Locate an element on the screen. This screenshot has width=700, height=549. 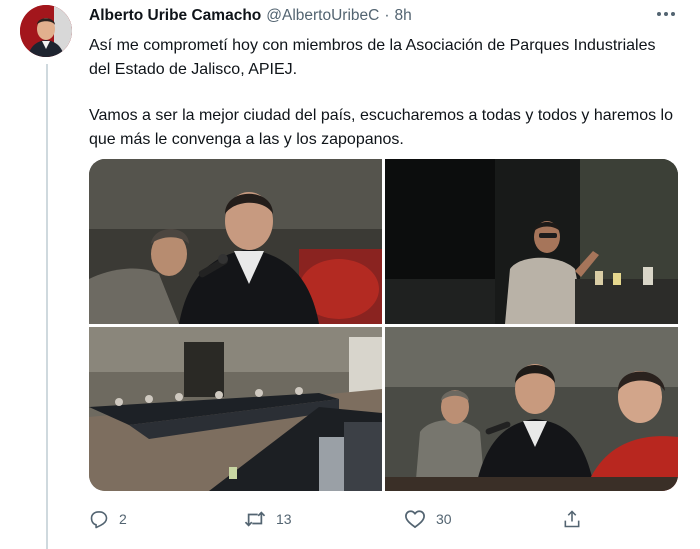
more-horizontal-icon is located at coordinates (666, 14).